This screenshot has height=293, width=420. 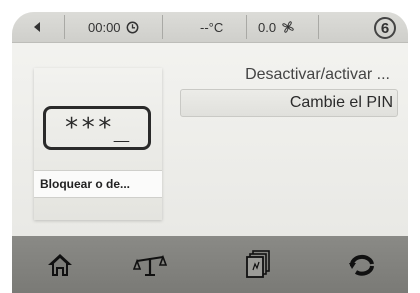 I want to click on status-bar: 00:00 --°C 0.0 6, so click(x=210, y=27).